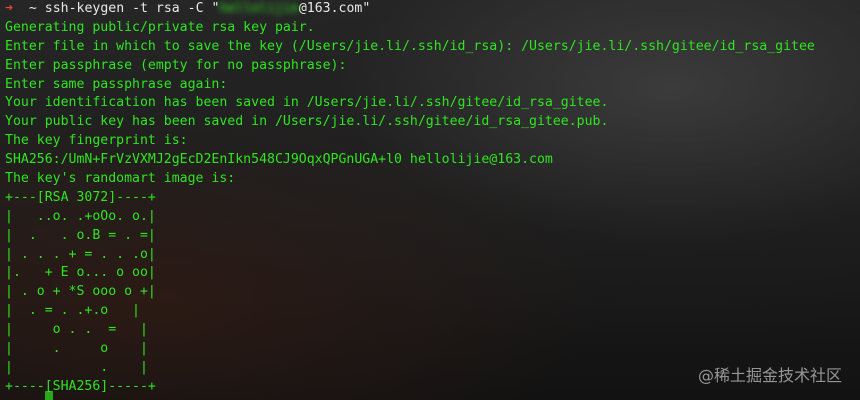 Image resolution: width=860 pixels, height=400 pixels. I want to click on command-text: ssh-keygen -t rsa -C ", so click(132, 8).